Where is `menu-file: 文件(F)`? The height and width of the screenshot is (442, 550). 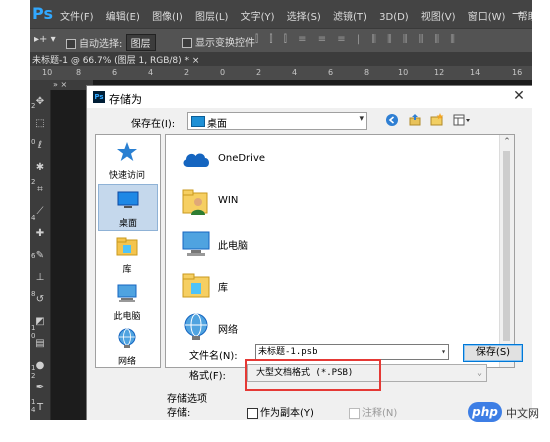
menu-file: 文件(F) is located at coordinates (77, 17).